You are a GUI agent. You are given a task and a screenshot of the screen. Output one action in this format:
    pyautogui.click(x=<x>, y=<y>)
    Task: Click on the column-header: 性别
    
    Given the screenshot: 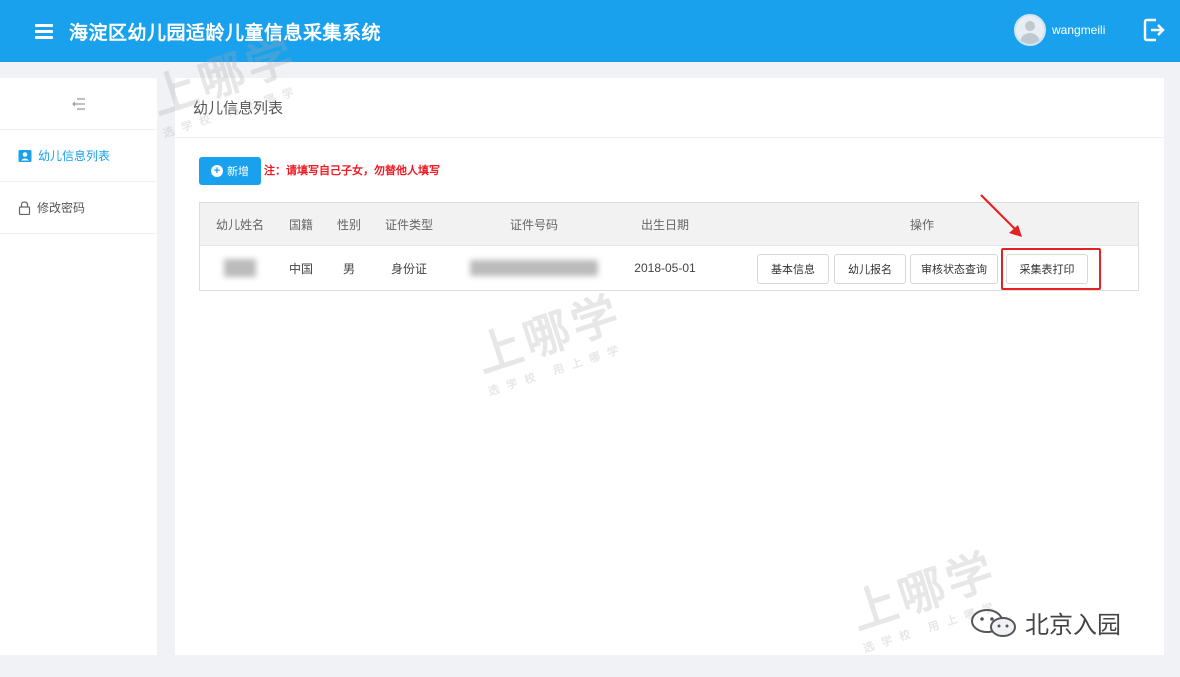 What is the action you would take?
    pyautogui.click(x=348, y=224)
    